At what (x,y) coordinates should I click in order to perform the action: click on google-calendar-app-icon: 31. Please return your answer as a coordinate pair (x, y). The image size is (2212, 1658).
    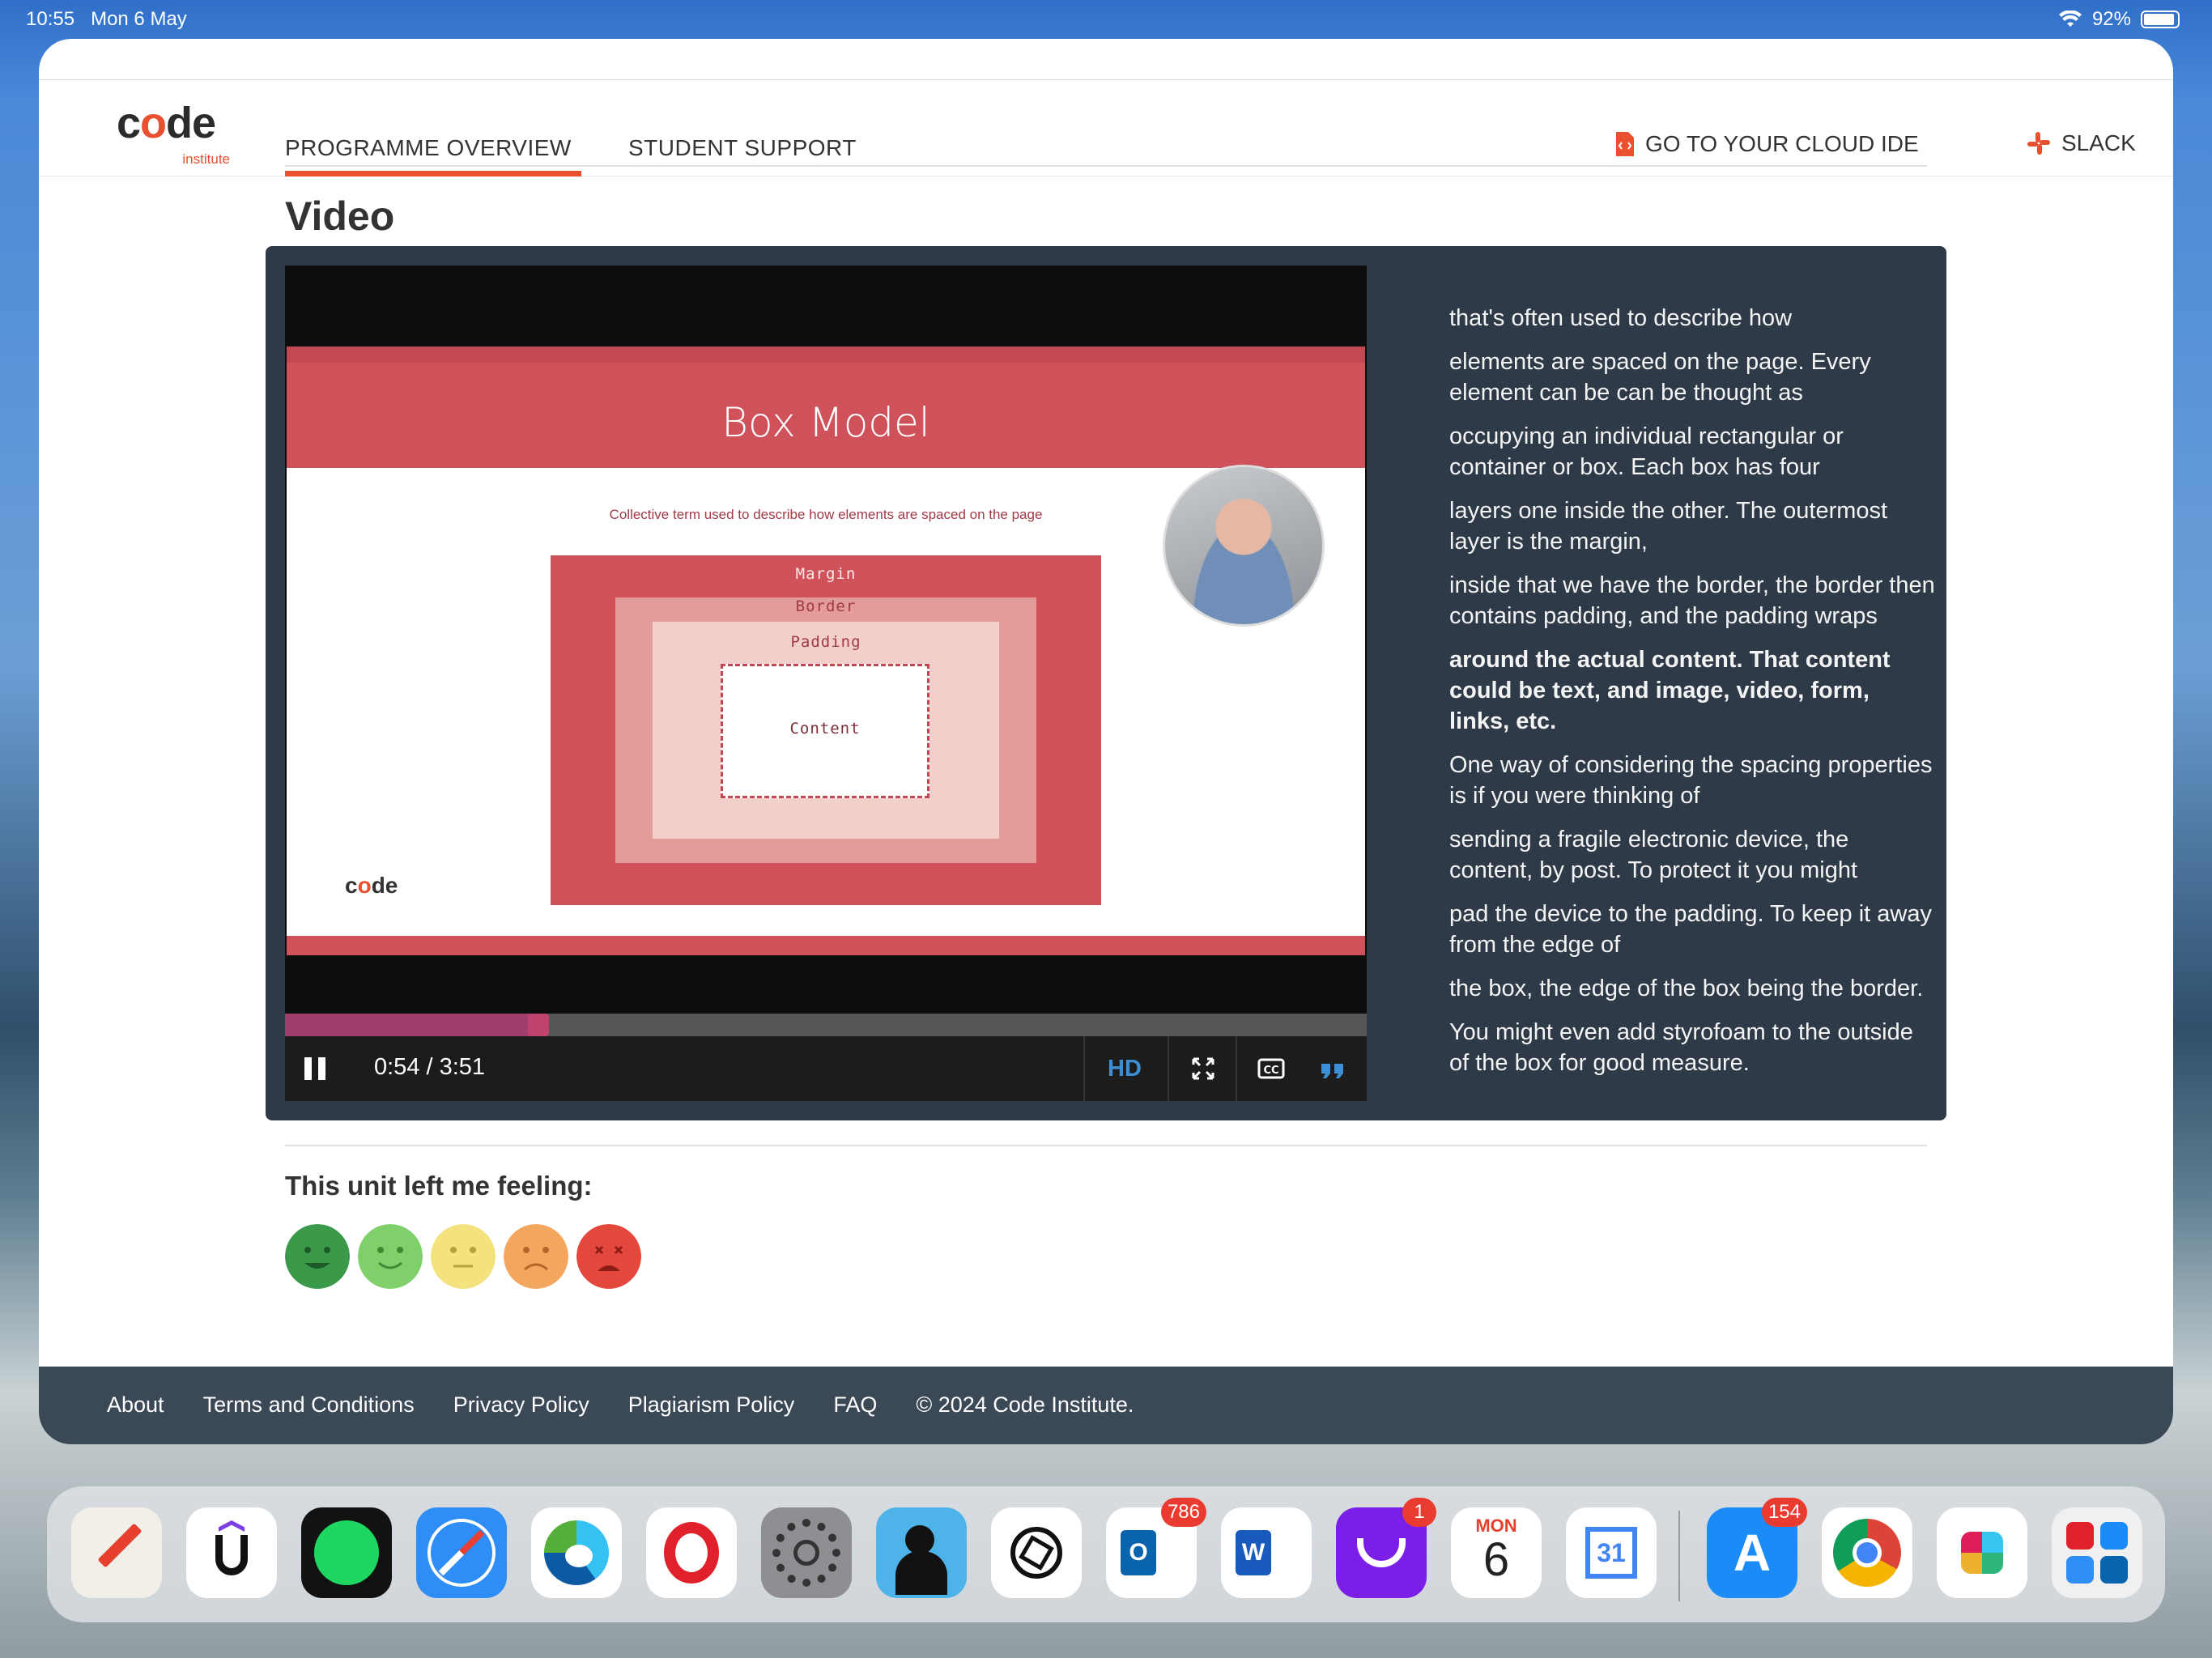
    Looking at the image, I should click on (1612, 1552).